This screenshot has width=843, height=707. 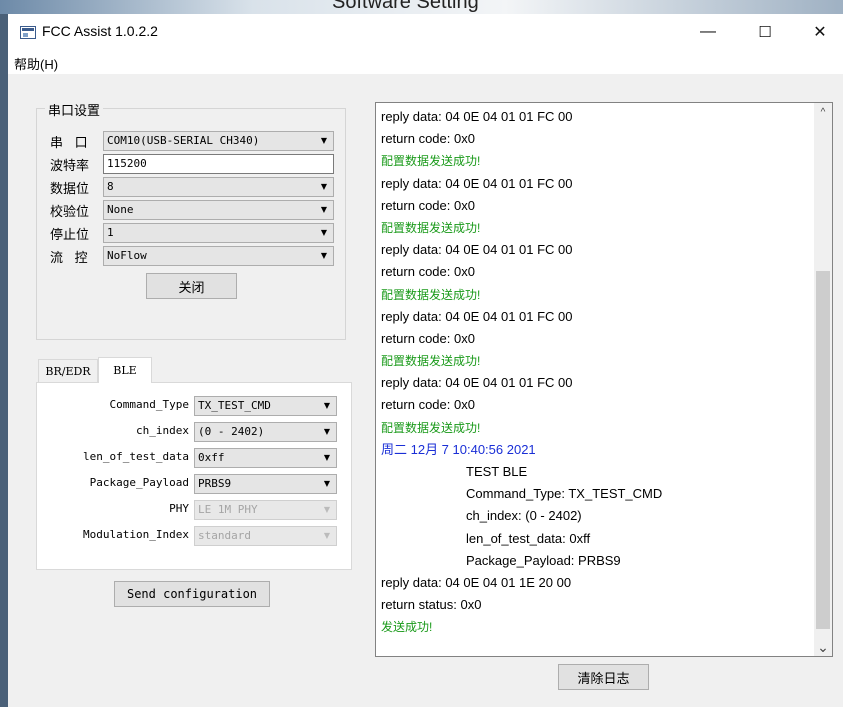 I want to click on menu-bar: 帮助(H), so click(x=425, y=62).